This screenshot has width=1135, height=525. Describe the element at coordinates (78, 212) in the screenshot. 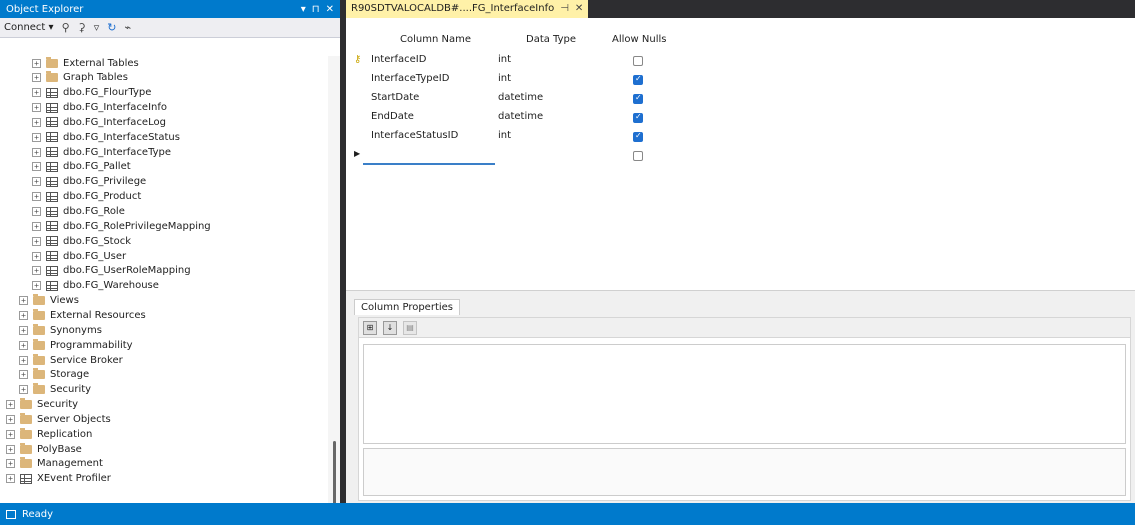

I see `tree-node: + dbo.FG_Role` at that location.